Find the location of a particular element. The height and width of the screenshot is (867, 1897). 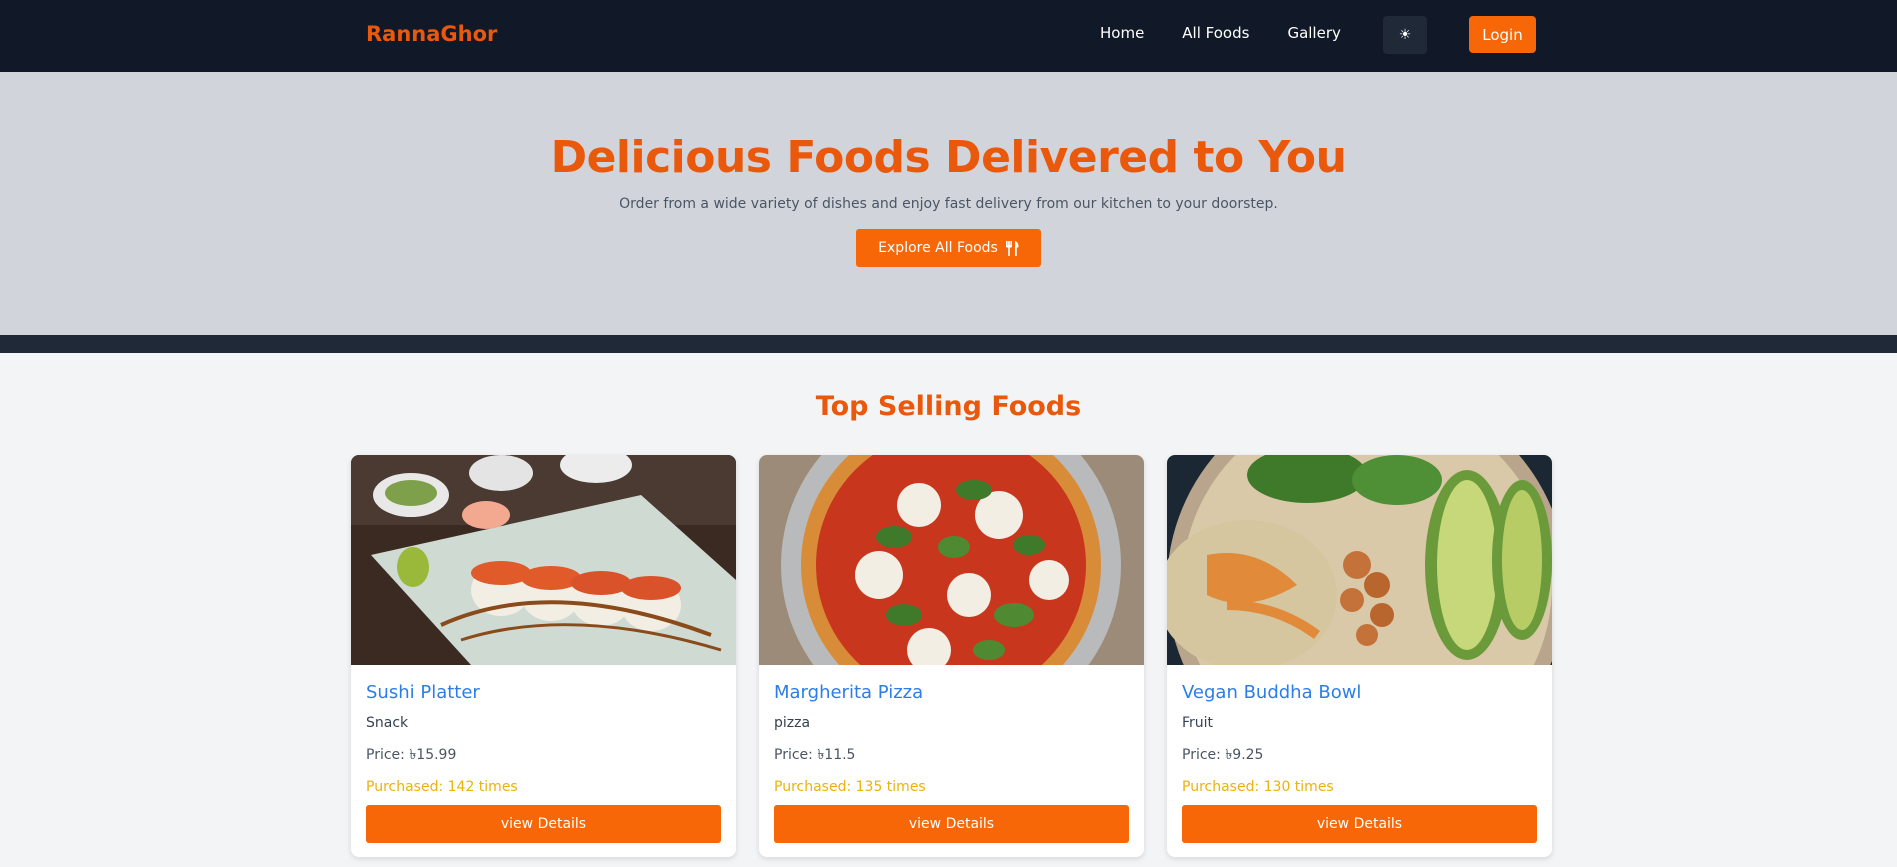

section-divider is located at coordinates (948, 344).